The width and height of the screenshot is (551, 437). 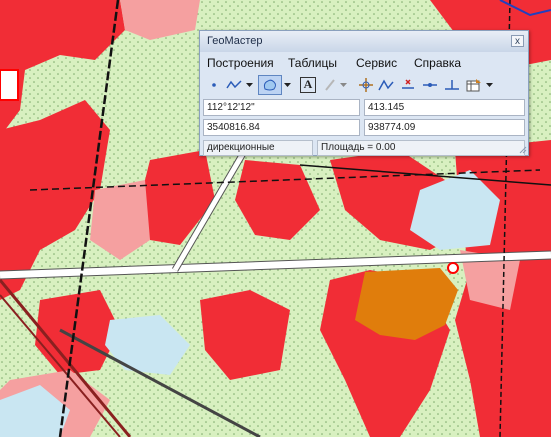 I want to click on menu-item-construct: Построения, so click(x=240, y=63).